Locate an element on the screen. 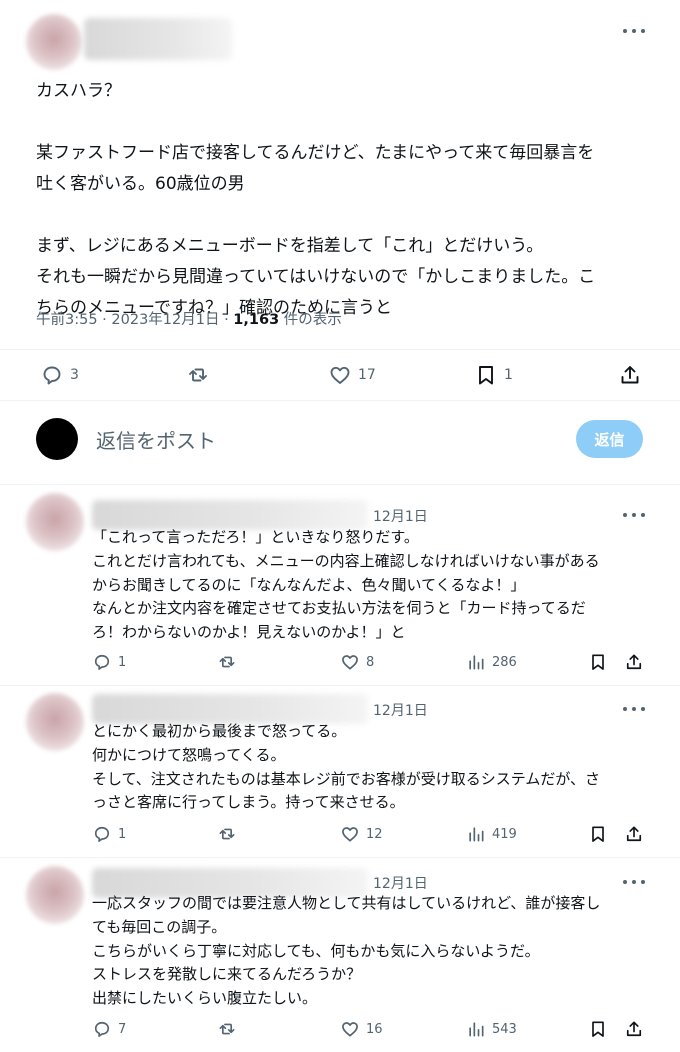 This screenshot has width=680, height=1052. like-button: 12 is located at coordinates (361, 834).